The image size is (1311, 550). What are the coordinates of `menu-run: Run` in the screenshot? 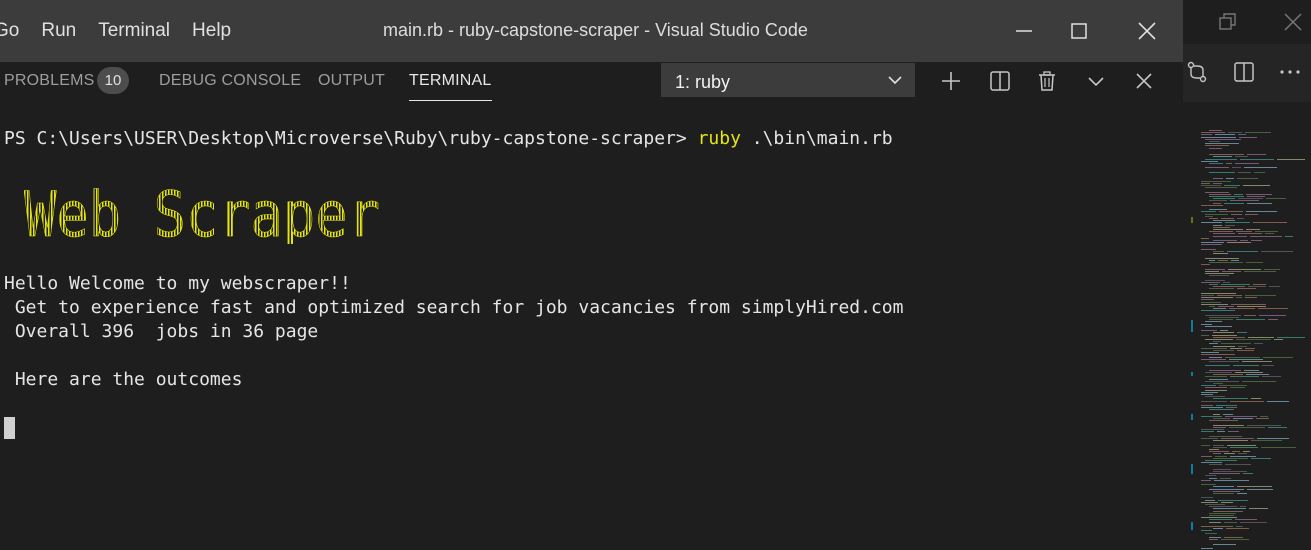 It's located at (58, 32).